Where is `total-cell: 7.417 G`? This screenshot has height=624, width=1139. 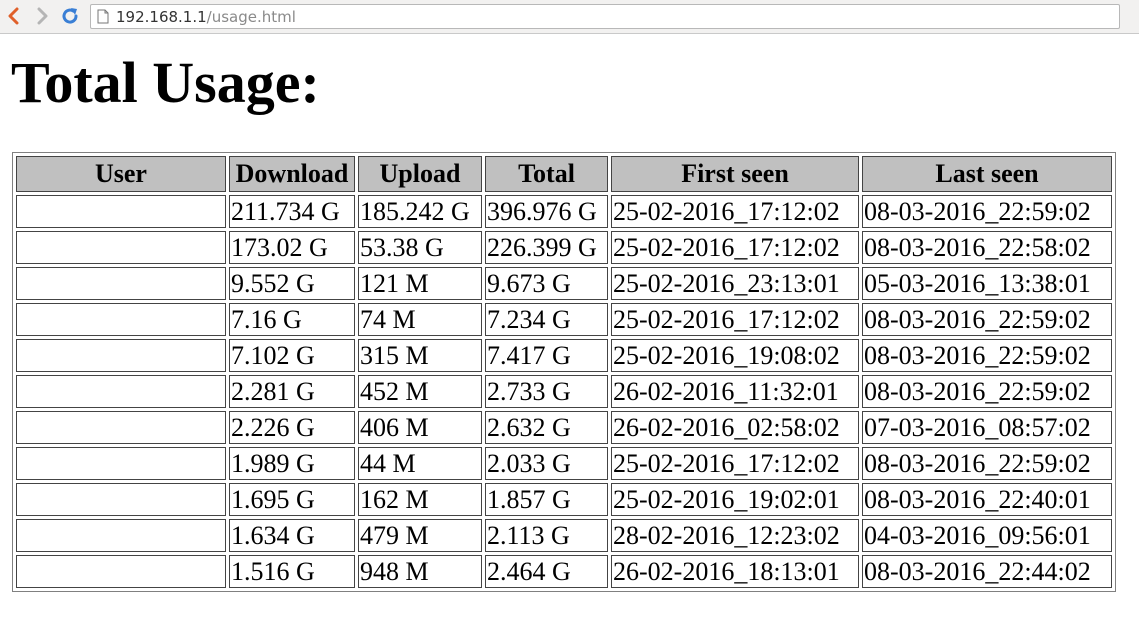
total-cell: 7.417 G is located at coordinates (546, 355).